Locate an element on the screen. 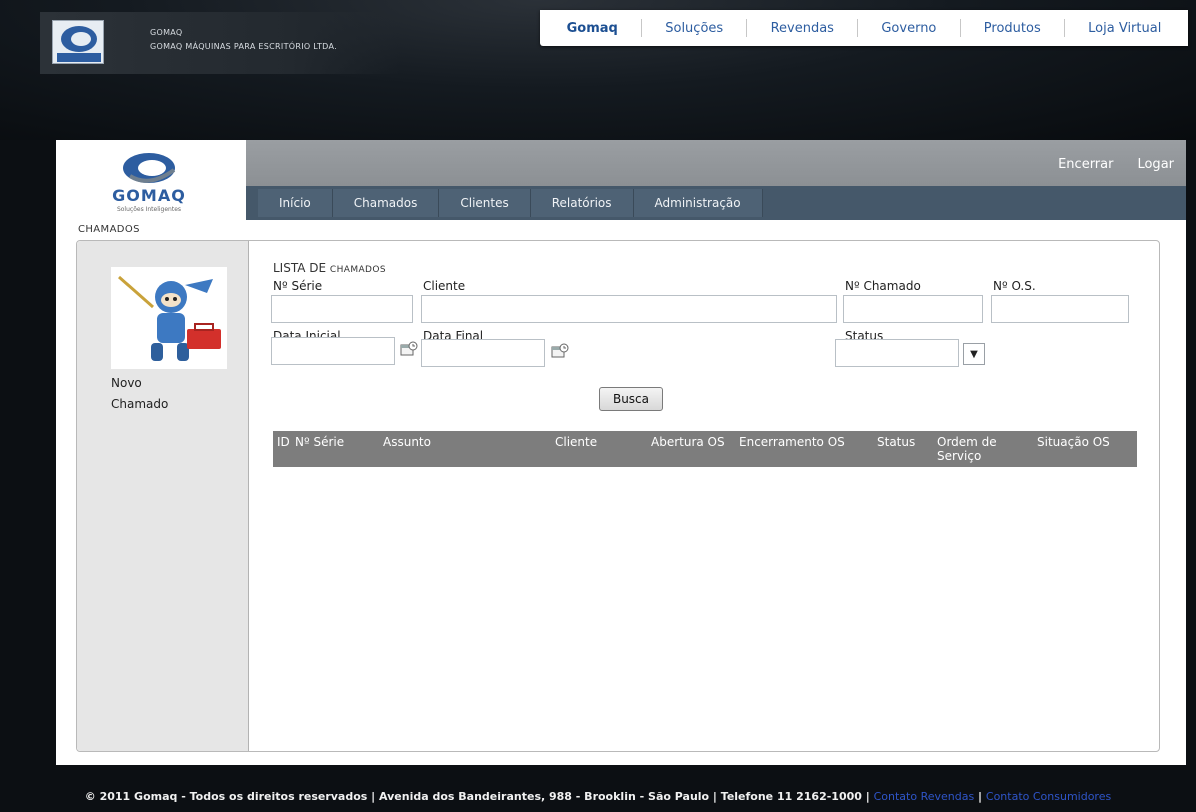 The image size is (1196, 812). start-date-field is located at coordinates (333, 351).